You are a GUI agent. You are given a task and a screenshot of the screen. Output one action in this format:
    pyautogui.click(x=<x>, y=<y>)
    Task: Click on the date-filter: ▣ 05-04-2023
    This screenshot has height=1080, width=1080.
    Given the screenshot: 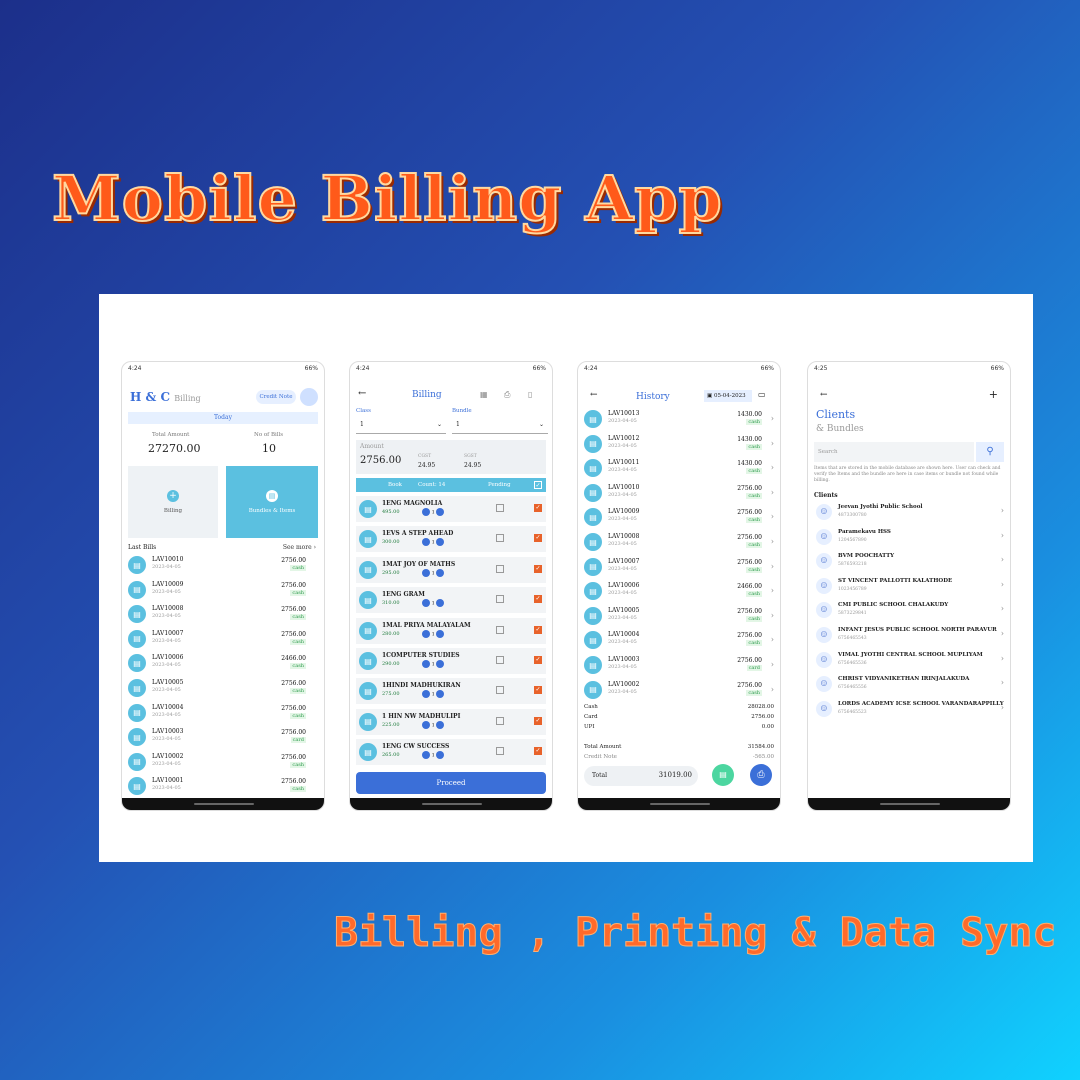 What is the action you would take?
    pyautogui.click(x=728, y=396)
    